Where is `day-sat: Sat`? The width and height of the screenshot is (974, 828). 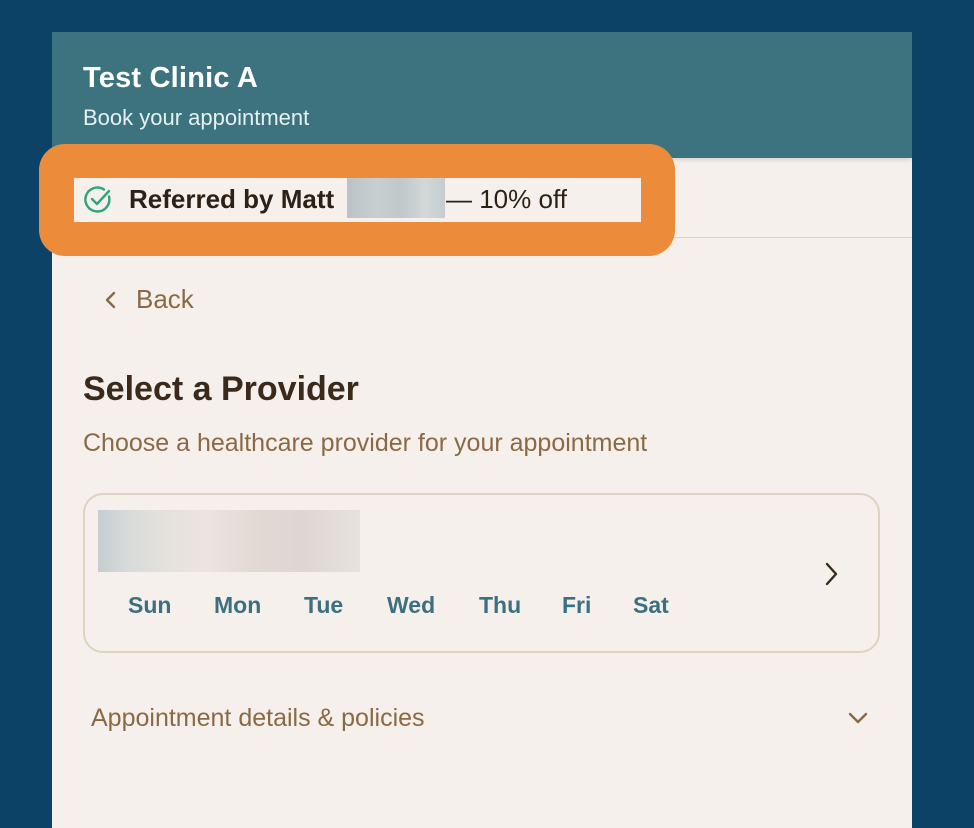 day-sat: Sat is located at coordinates (651, 605).